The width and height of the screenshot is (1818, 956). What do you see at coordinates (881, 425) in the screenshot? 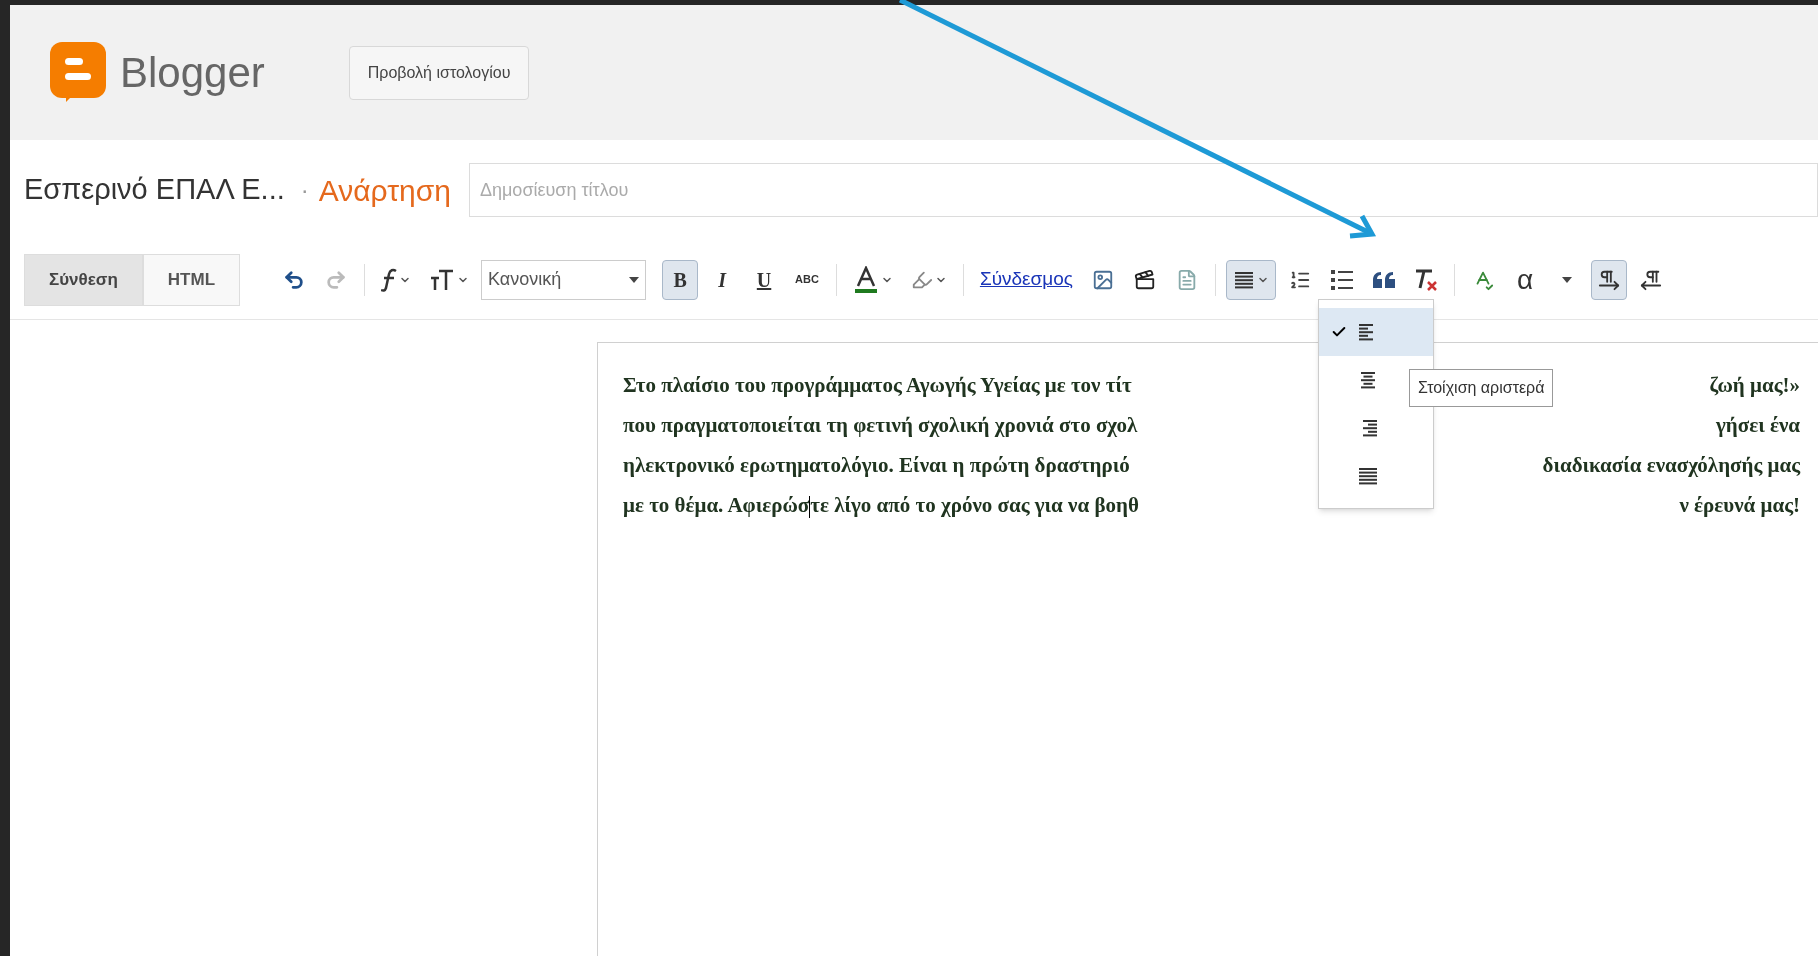
I see `body-text: που πραγματοποιείται τη φετινή σχολική χρονιά στο σχολ` at bounding box center [881, 425].